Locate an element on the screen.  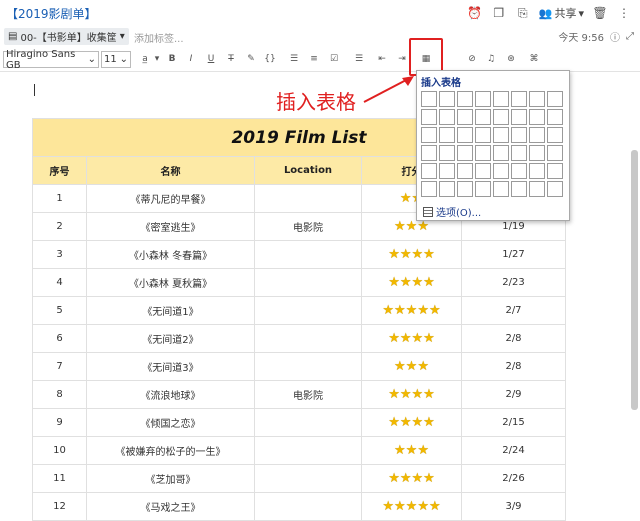
film-location: 电影院 is located at coordinates (308, 394).